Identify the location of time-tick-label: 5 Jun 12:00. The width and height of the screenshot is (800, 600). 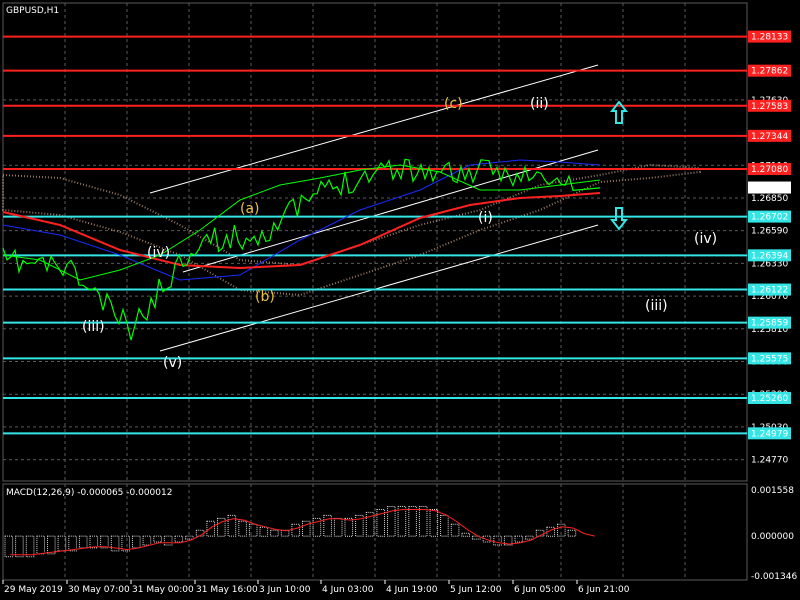
(476, 590).